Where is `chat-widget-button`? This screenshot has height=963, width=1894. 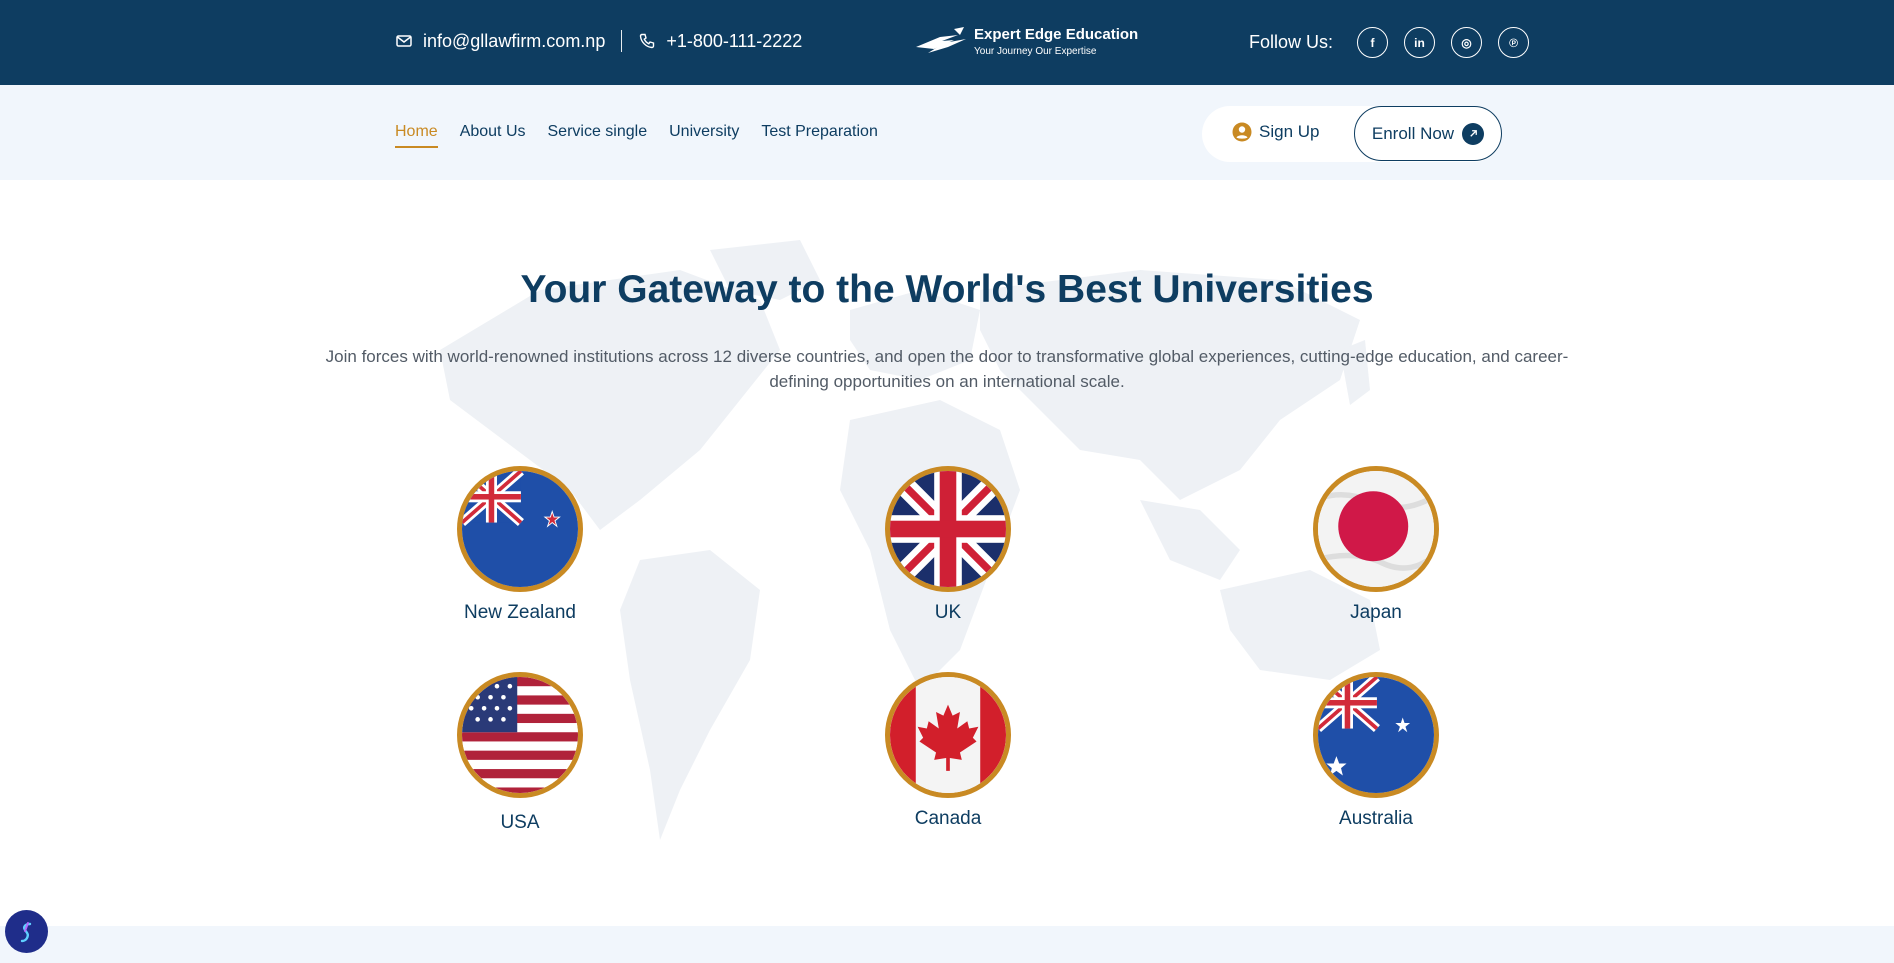
chat-widget-button is located at coordinates (26, 931).